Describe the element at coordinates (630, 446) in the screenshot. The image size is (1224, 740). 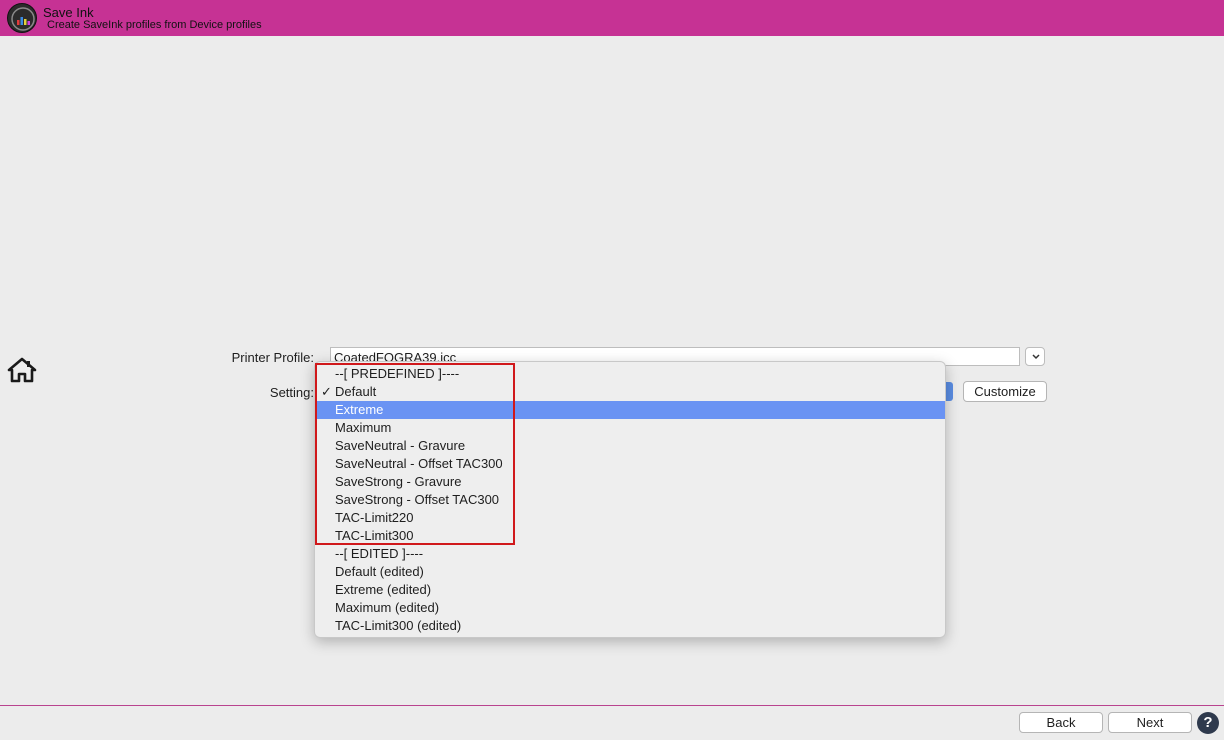
I see `menu-item-saveneutral-gravure: SaveNeutral - Gravure` at that location.